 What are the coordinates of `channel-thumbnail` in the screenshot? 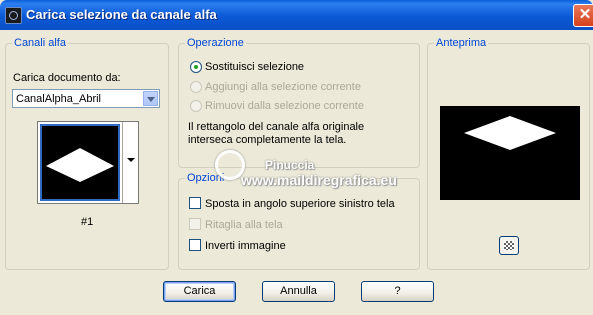 It's located at (80, 162).